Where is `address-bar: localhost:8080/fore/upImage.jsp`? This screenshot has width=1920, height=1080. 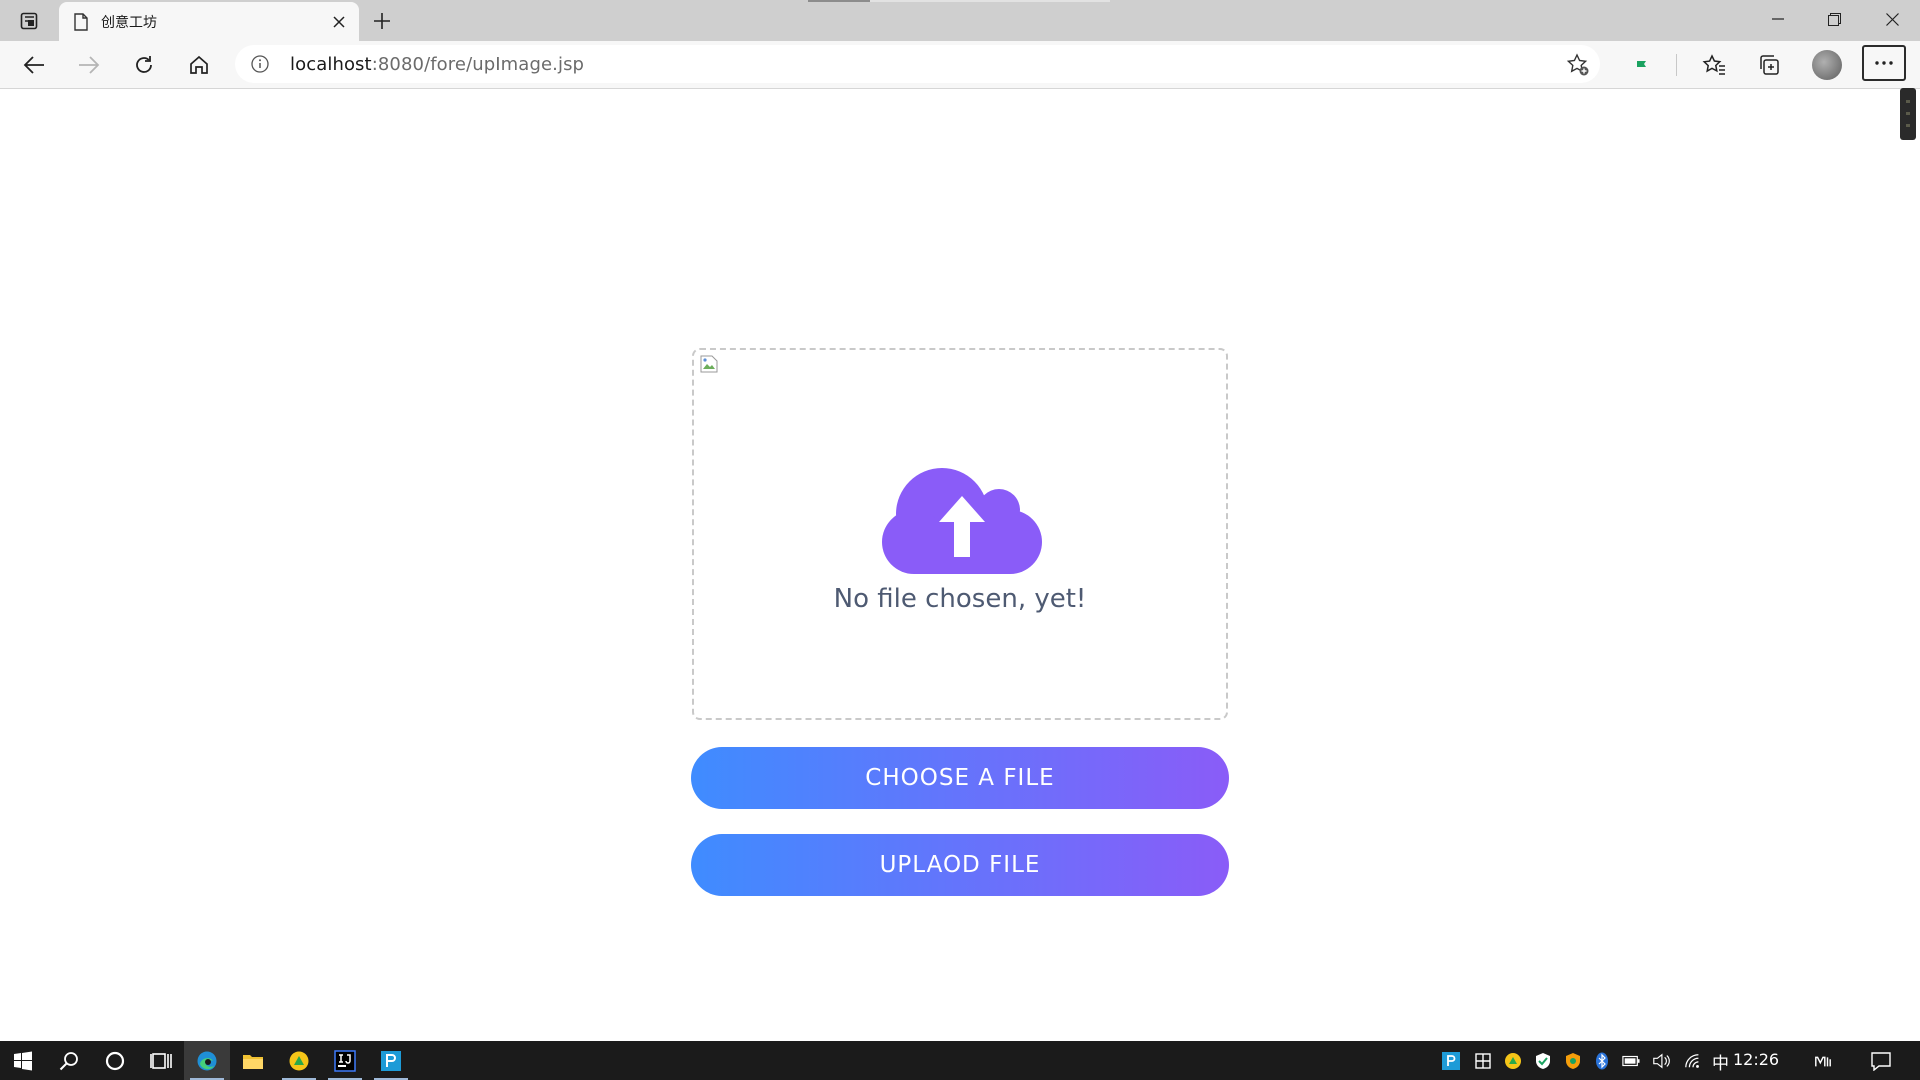 address-bar: localhost:8080/fore/upImage.jsp is located at coordinates (917, 64).